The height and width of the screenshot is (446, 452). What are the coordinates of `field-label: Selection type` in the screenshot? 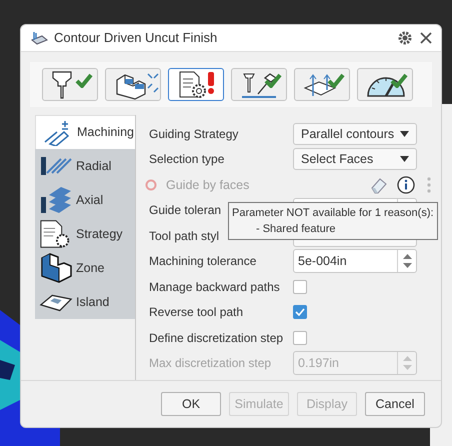 It's located at (186, 159).